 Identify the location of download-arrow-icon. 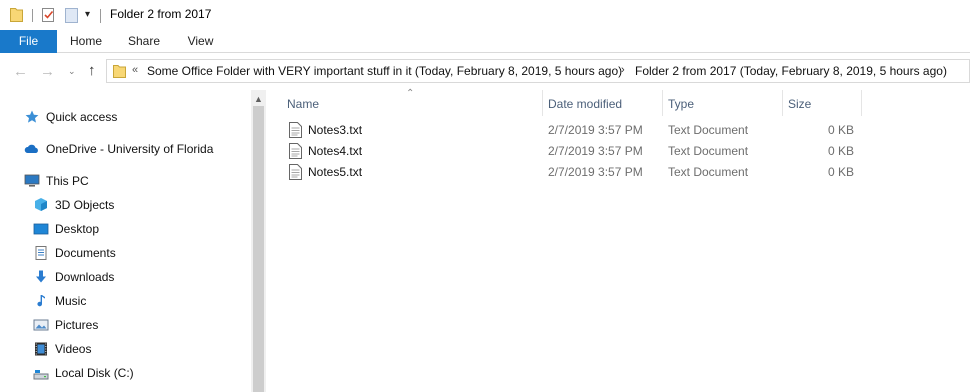
(41, 276).